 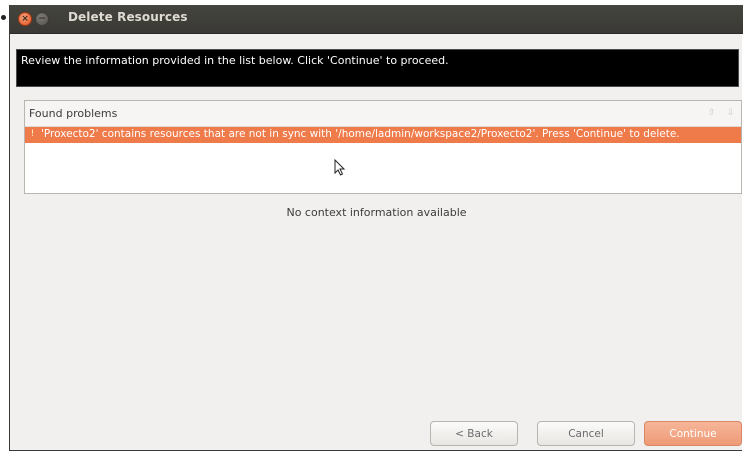 I want to click on list-bullet, so click(x=3, y=17).